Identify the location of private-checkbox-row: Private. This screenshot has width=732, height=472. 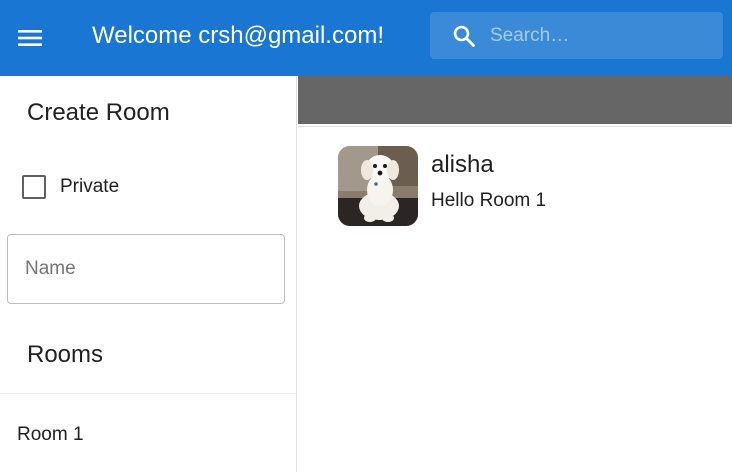
(70, 187).